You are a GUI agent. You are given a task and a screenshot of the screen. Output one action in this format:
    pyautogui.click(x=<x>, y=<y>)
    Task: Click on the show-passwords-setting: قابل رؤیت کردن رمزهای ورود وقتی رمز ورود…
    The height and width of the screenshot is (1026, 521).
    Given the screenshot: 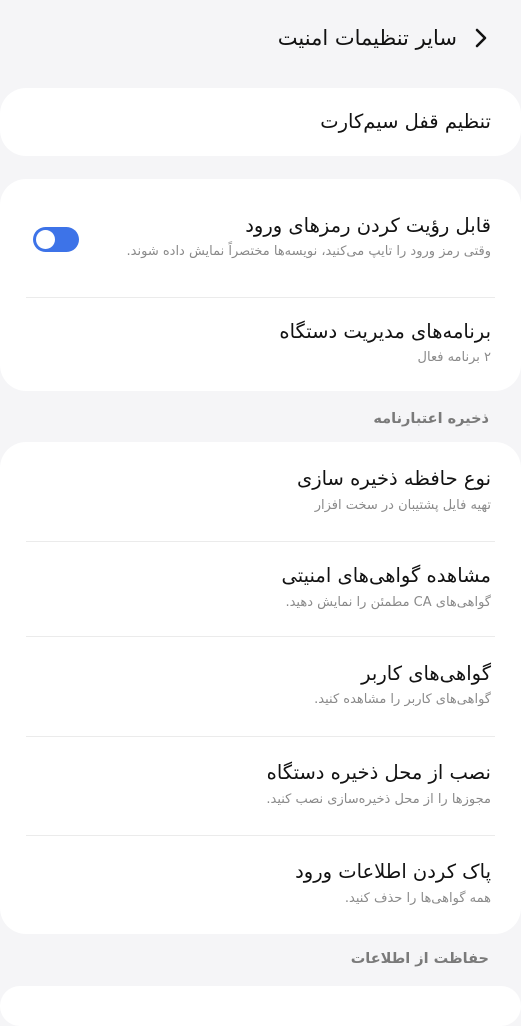 What is the action you would take?
    pyautogui.click(x=260, y=238)
    